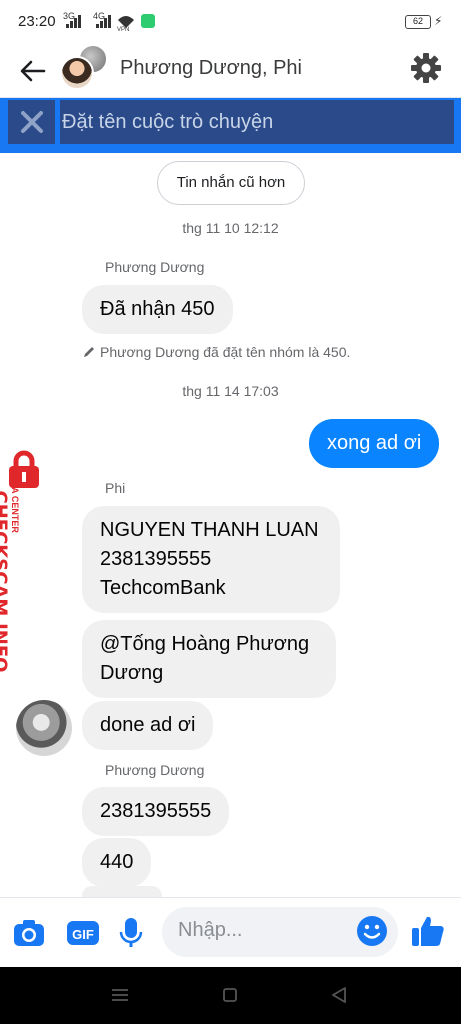  What do you see at coordinates (438, 21) in the screenshot?
I see `charging-icon: ⚡` at bounding box center [438, 21].